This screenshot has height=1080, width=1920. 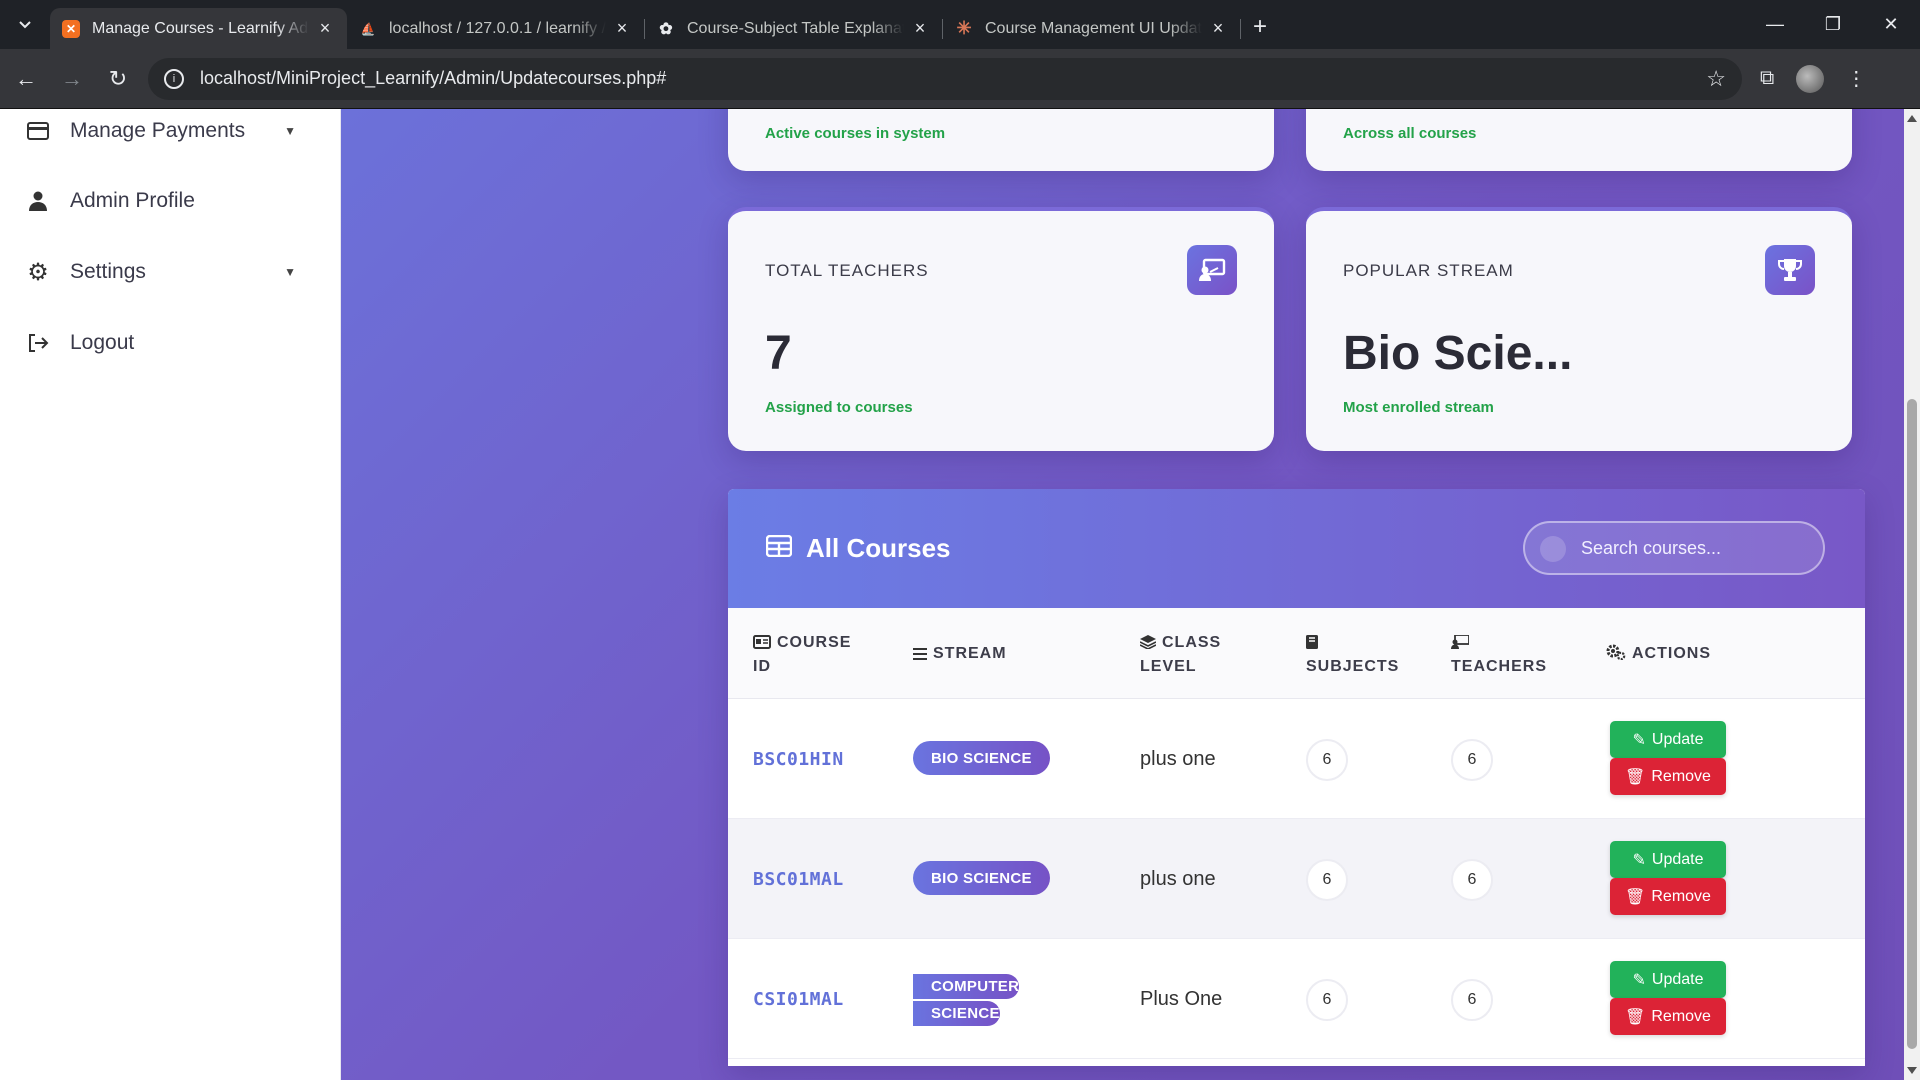 What do you see at coordinates (118, 79) in the screenshot?
I see `reload-icon: ↻` at bounding box center [118, 79].